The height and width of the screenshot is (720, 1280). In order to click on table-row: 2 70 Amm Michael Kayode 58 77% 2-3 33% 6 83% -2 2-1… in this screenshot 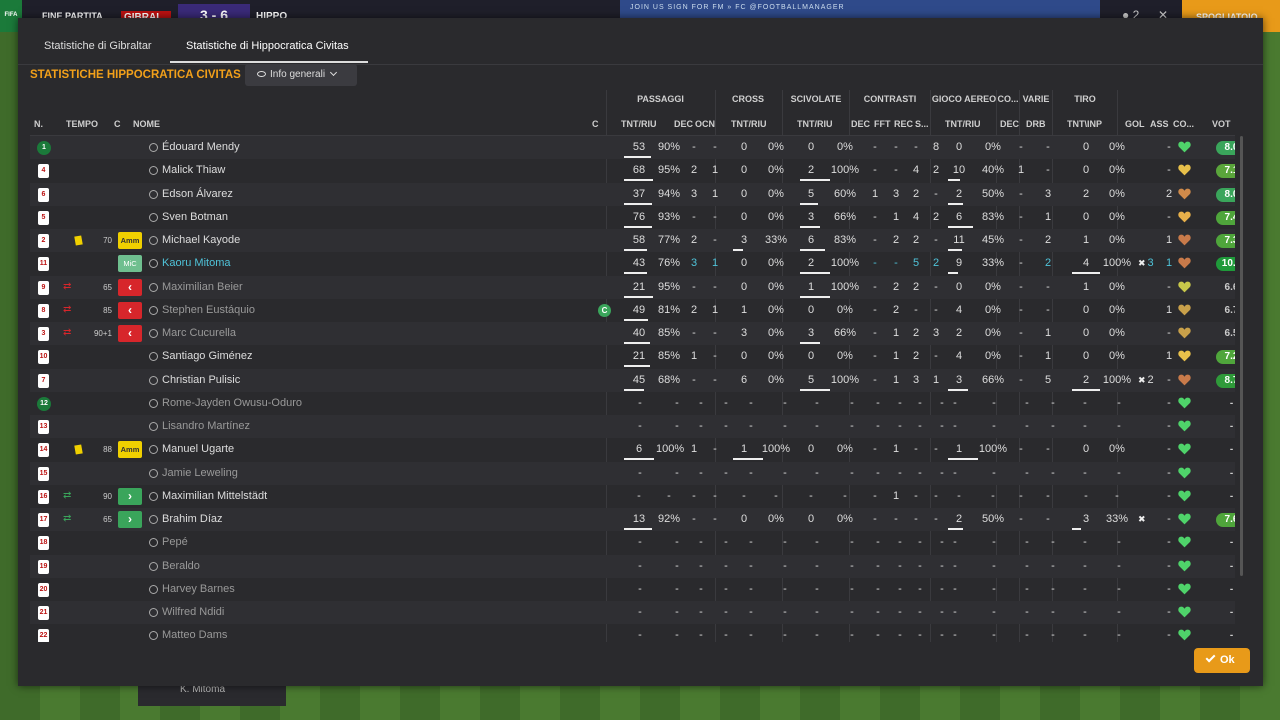, I will do `click(632, 241)`.